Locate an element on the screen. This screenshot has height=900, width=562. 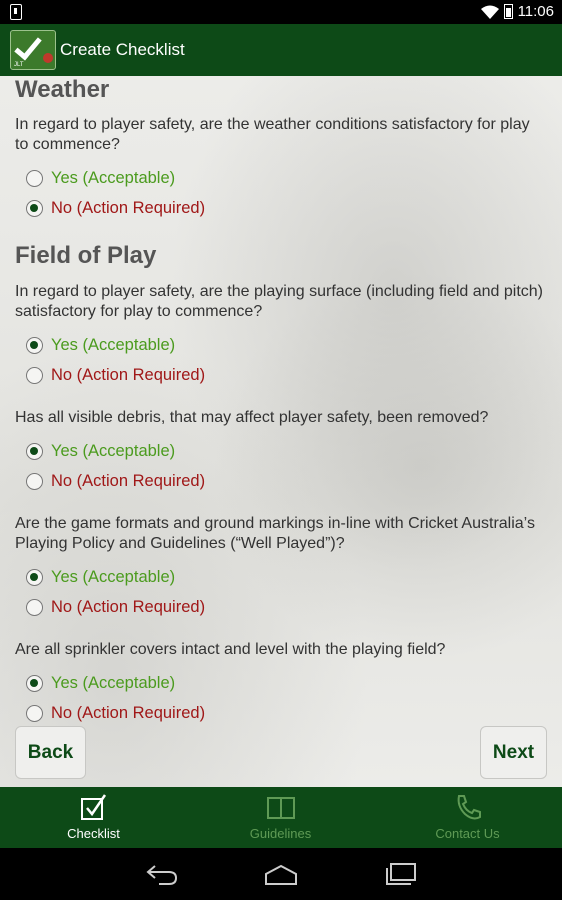
section-title-weather: Weather is located at coordinates (62, 89).